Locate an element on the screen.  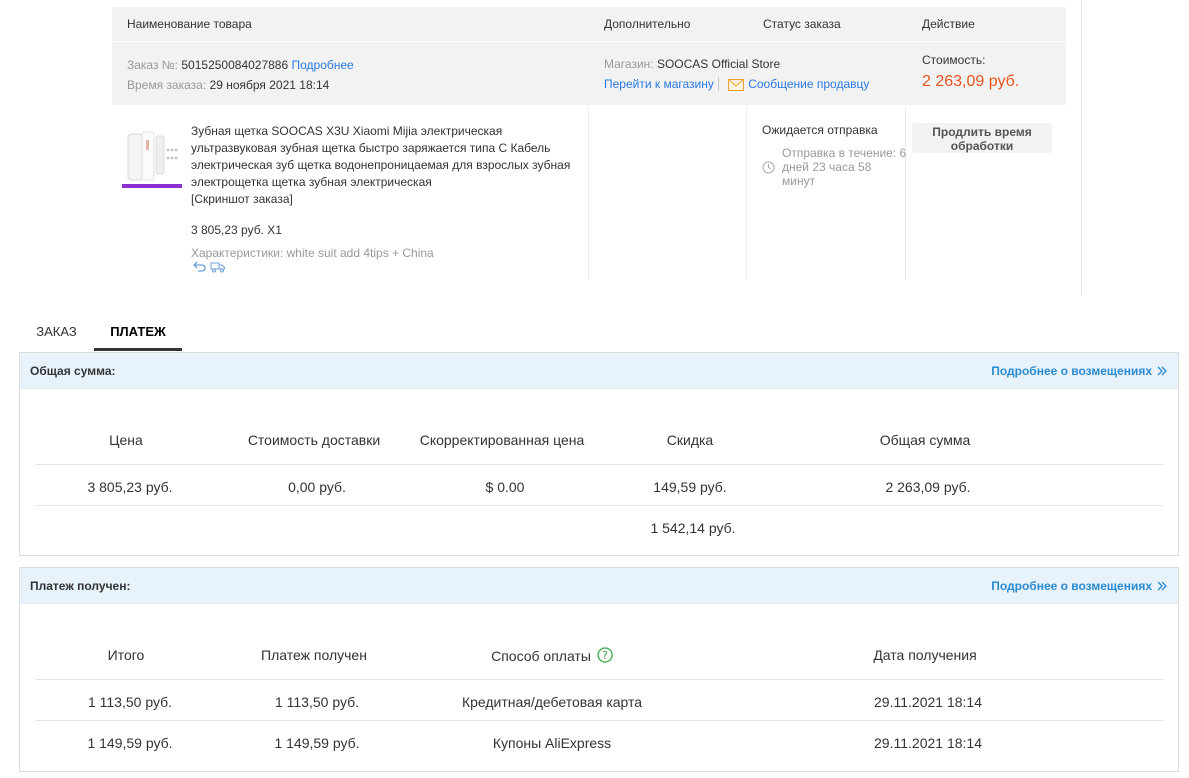
tab-payment: ПЛАТЕЖ is located at coordinates (138, 332).